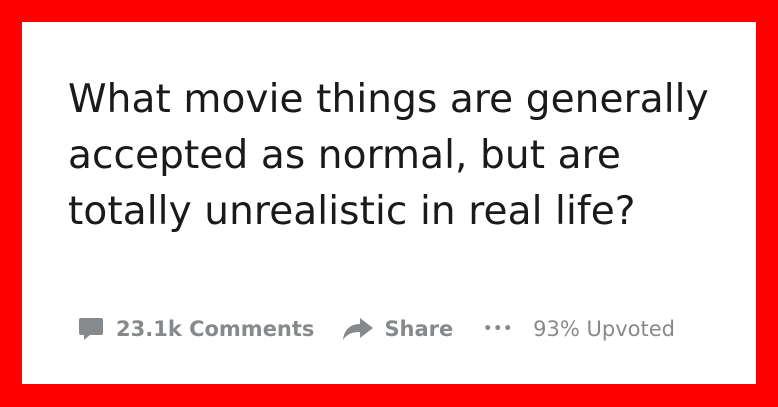 The height and width of the screenshot is (407, 778). What do you see at coordinates (604, 329) in the screenshot?
I see `upvote-ratio: 93% Upvoted` at bounding box center [604, 329].